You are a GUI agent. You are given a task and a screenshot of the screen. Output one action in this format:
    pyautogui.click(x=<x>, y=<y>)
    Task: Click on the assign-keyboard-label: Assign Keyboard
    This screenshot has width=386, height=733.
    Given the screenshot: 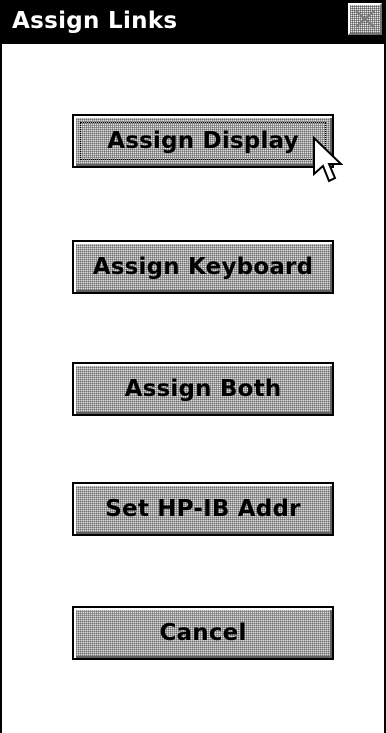 What is the action you would take?
    pyautogui.click(x=203, y=267)
    